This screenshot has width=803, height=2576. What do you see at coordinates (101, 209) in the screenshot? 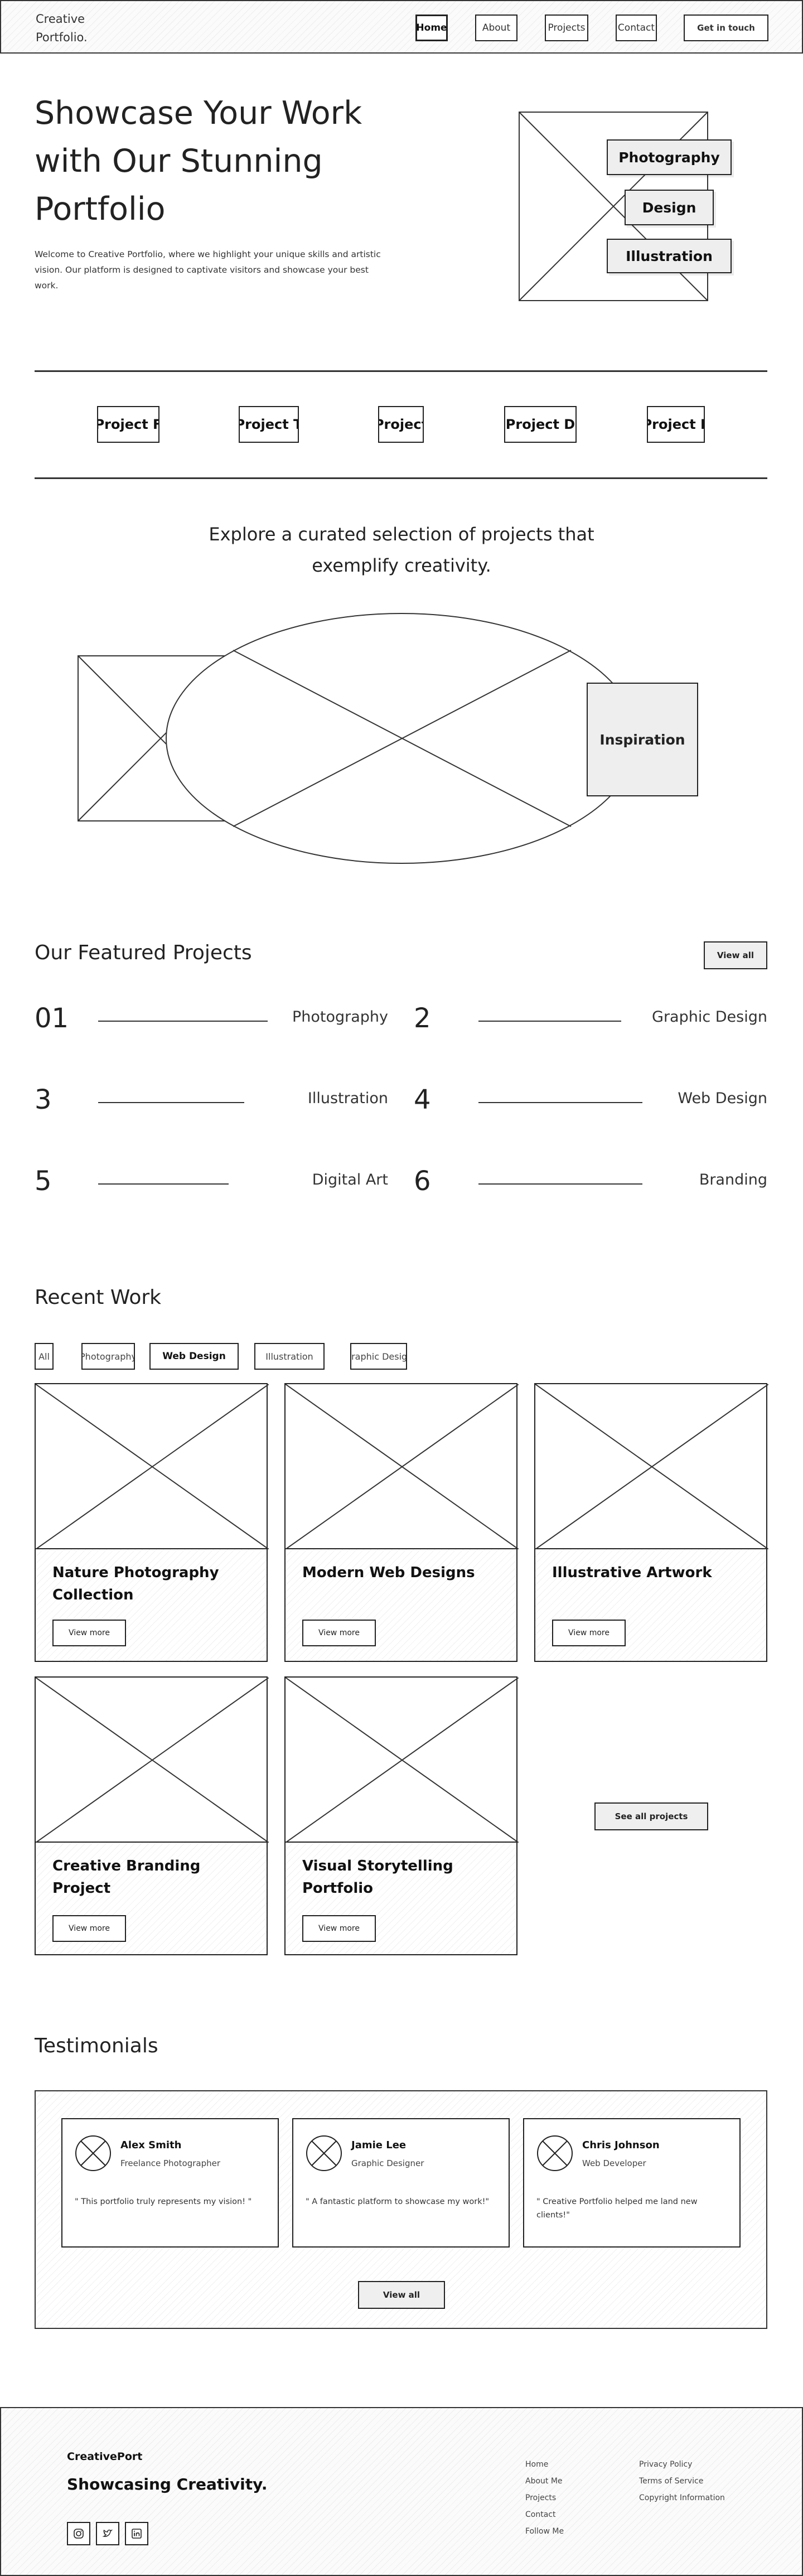
I see `hero-title-line-3: Portfolio` at bounding box center [101, 209].